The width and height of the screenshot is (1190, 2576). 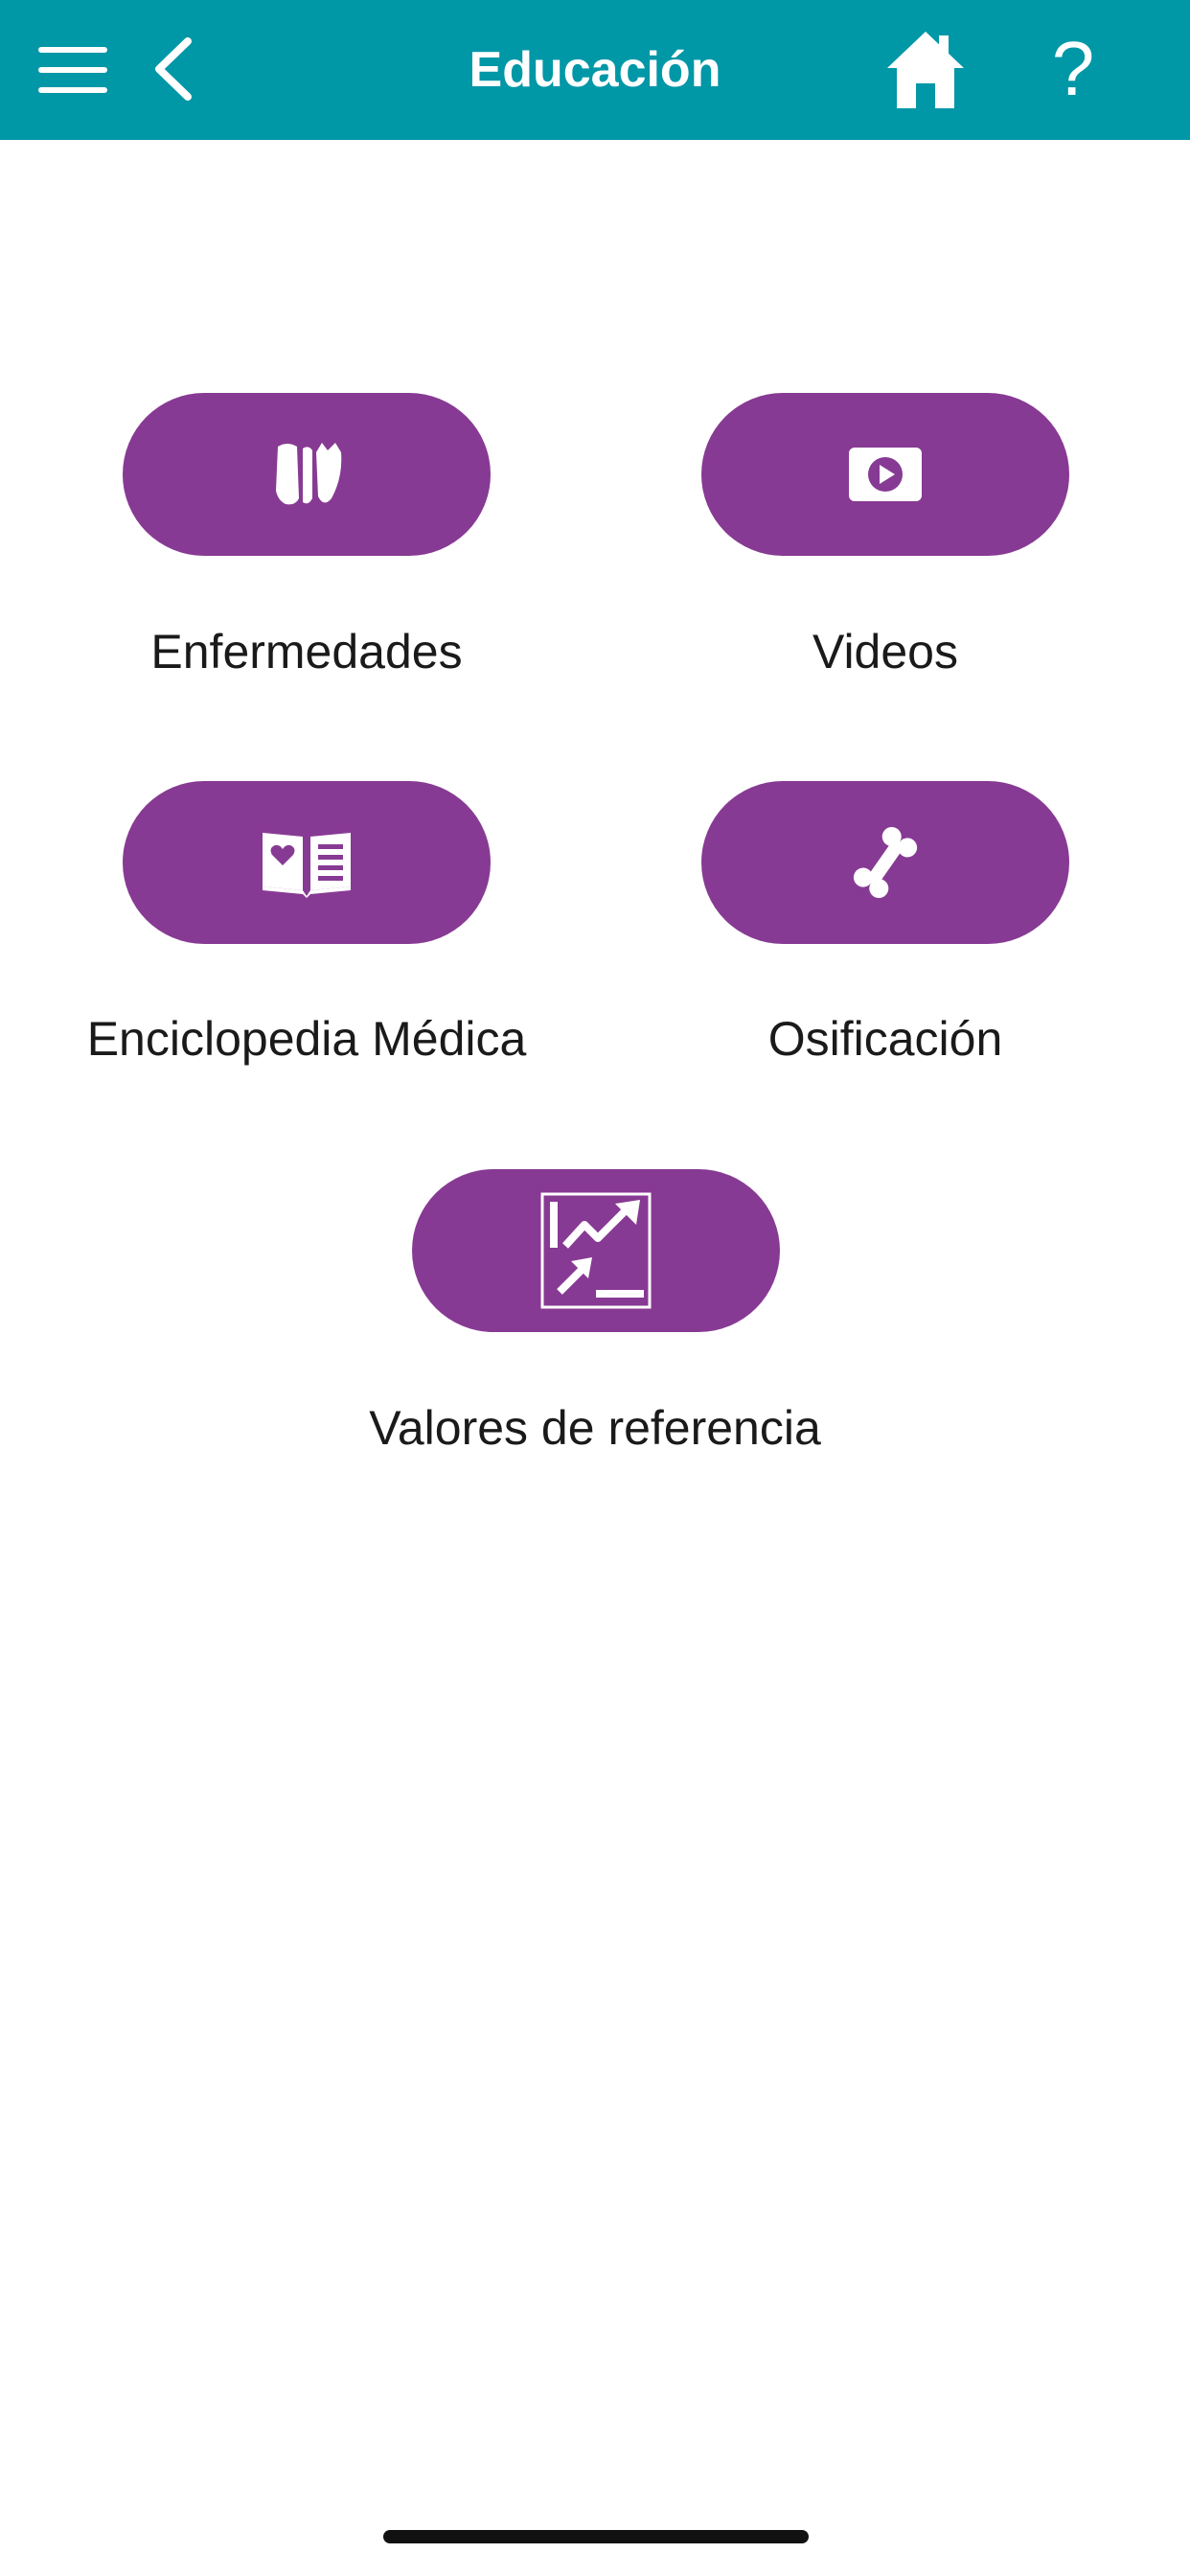 I want to click on help-button: ?, so click(x=1073, y=69).